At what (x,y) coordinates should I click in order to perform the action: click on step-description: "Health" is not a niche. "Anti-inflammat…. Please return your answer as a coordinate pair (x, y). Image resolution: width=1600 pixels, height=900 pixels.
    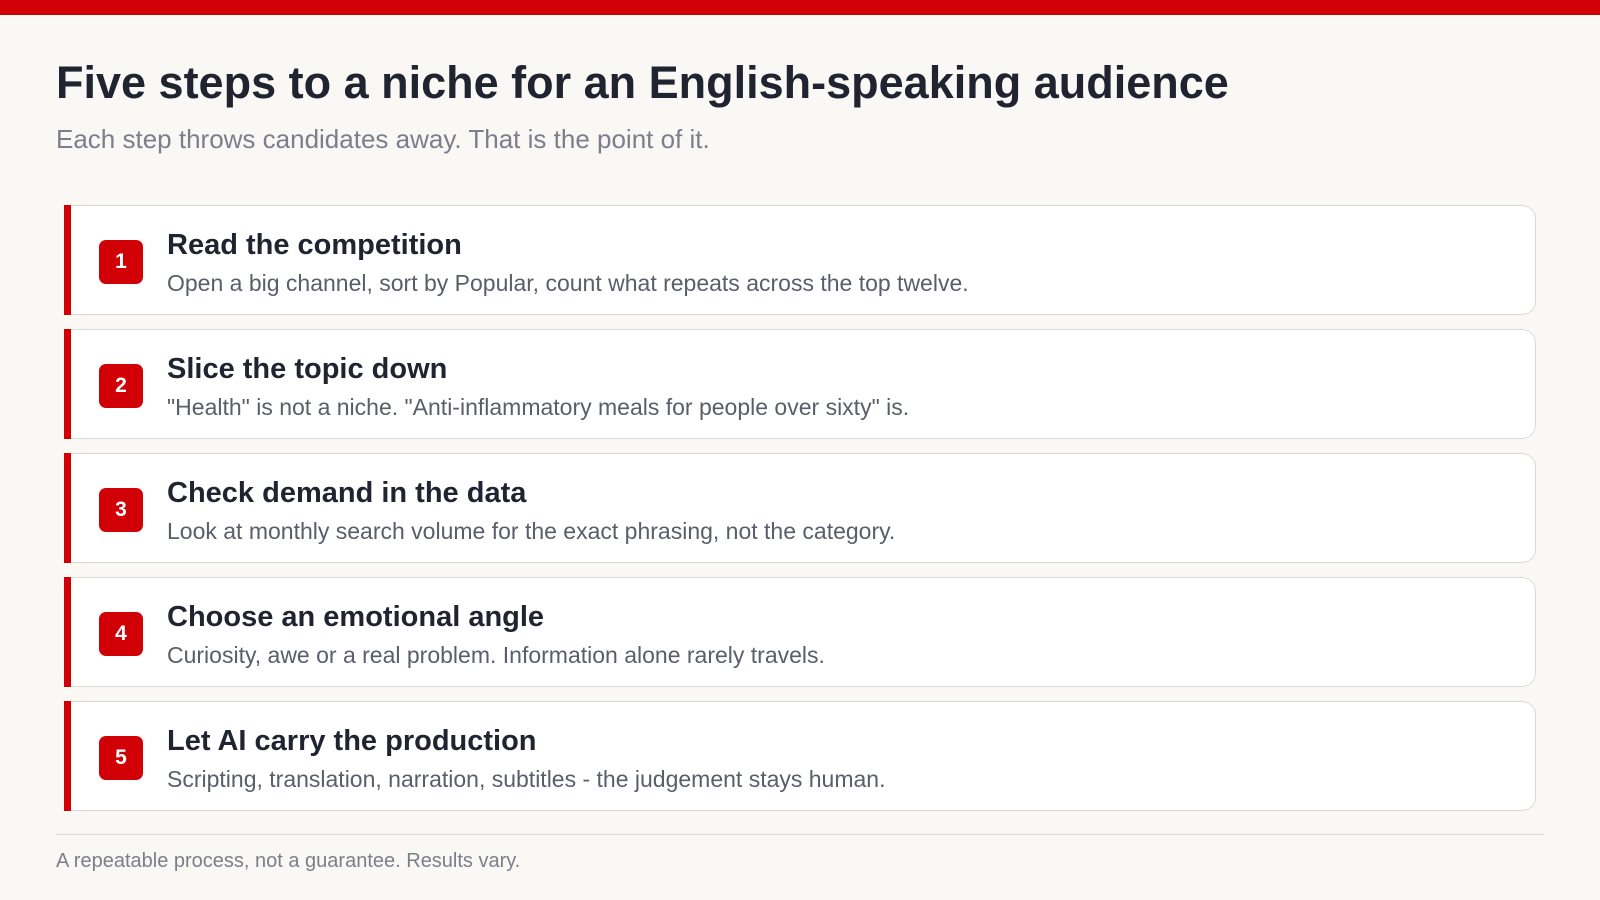
    Looking at the image, I should click on (538, 407).